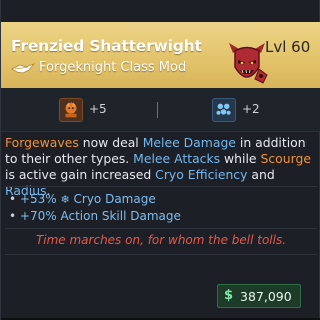 This screenshot has height=320, width=320. What do you see at coordinates (261, 174) in the screenshot?
I see `desc-text: and` at bounding box center [261, 174].